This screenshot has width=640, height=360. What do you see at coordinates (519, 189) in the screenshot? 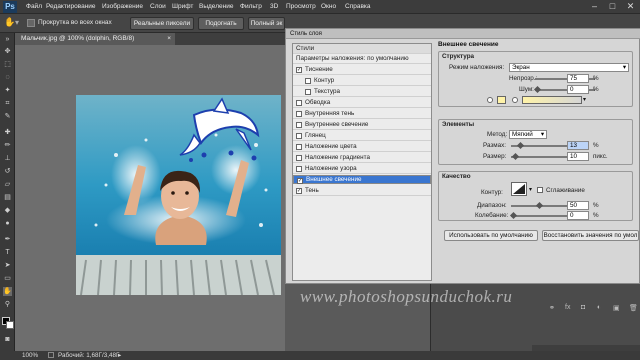
I see `contour-preview` at bounding box center [519, 189].